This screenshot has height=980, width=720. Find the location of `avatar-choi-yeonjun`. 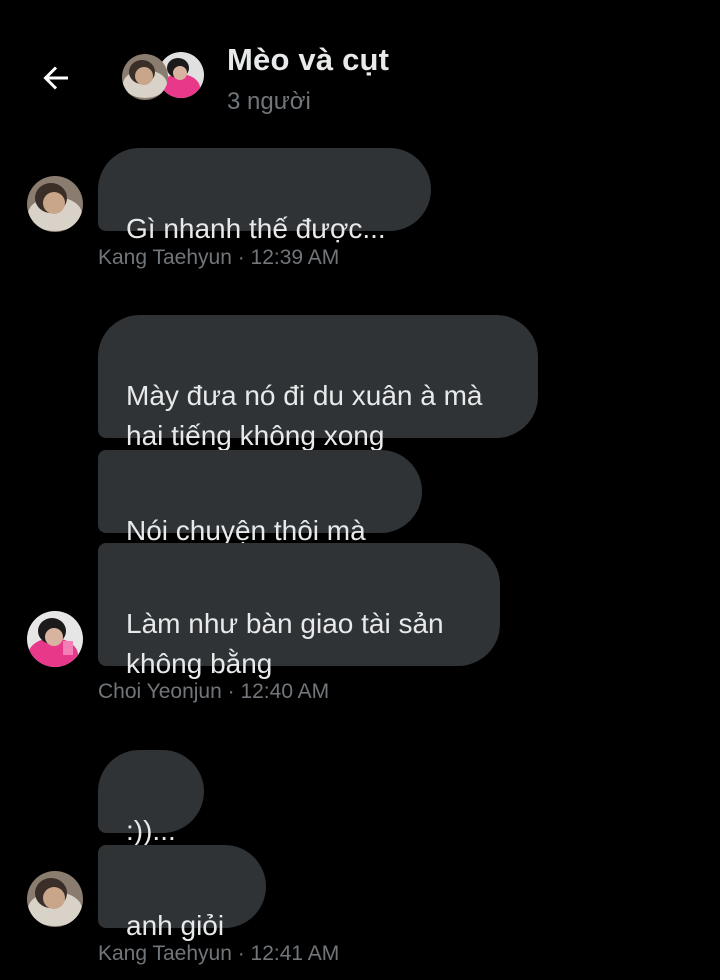

avatar-choi-yeonjun is located at coordinates (55, 639).